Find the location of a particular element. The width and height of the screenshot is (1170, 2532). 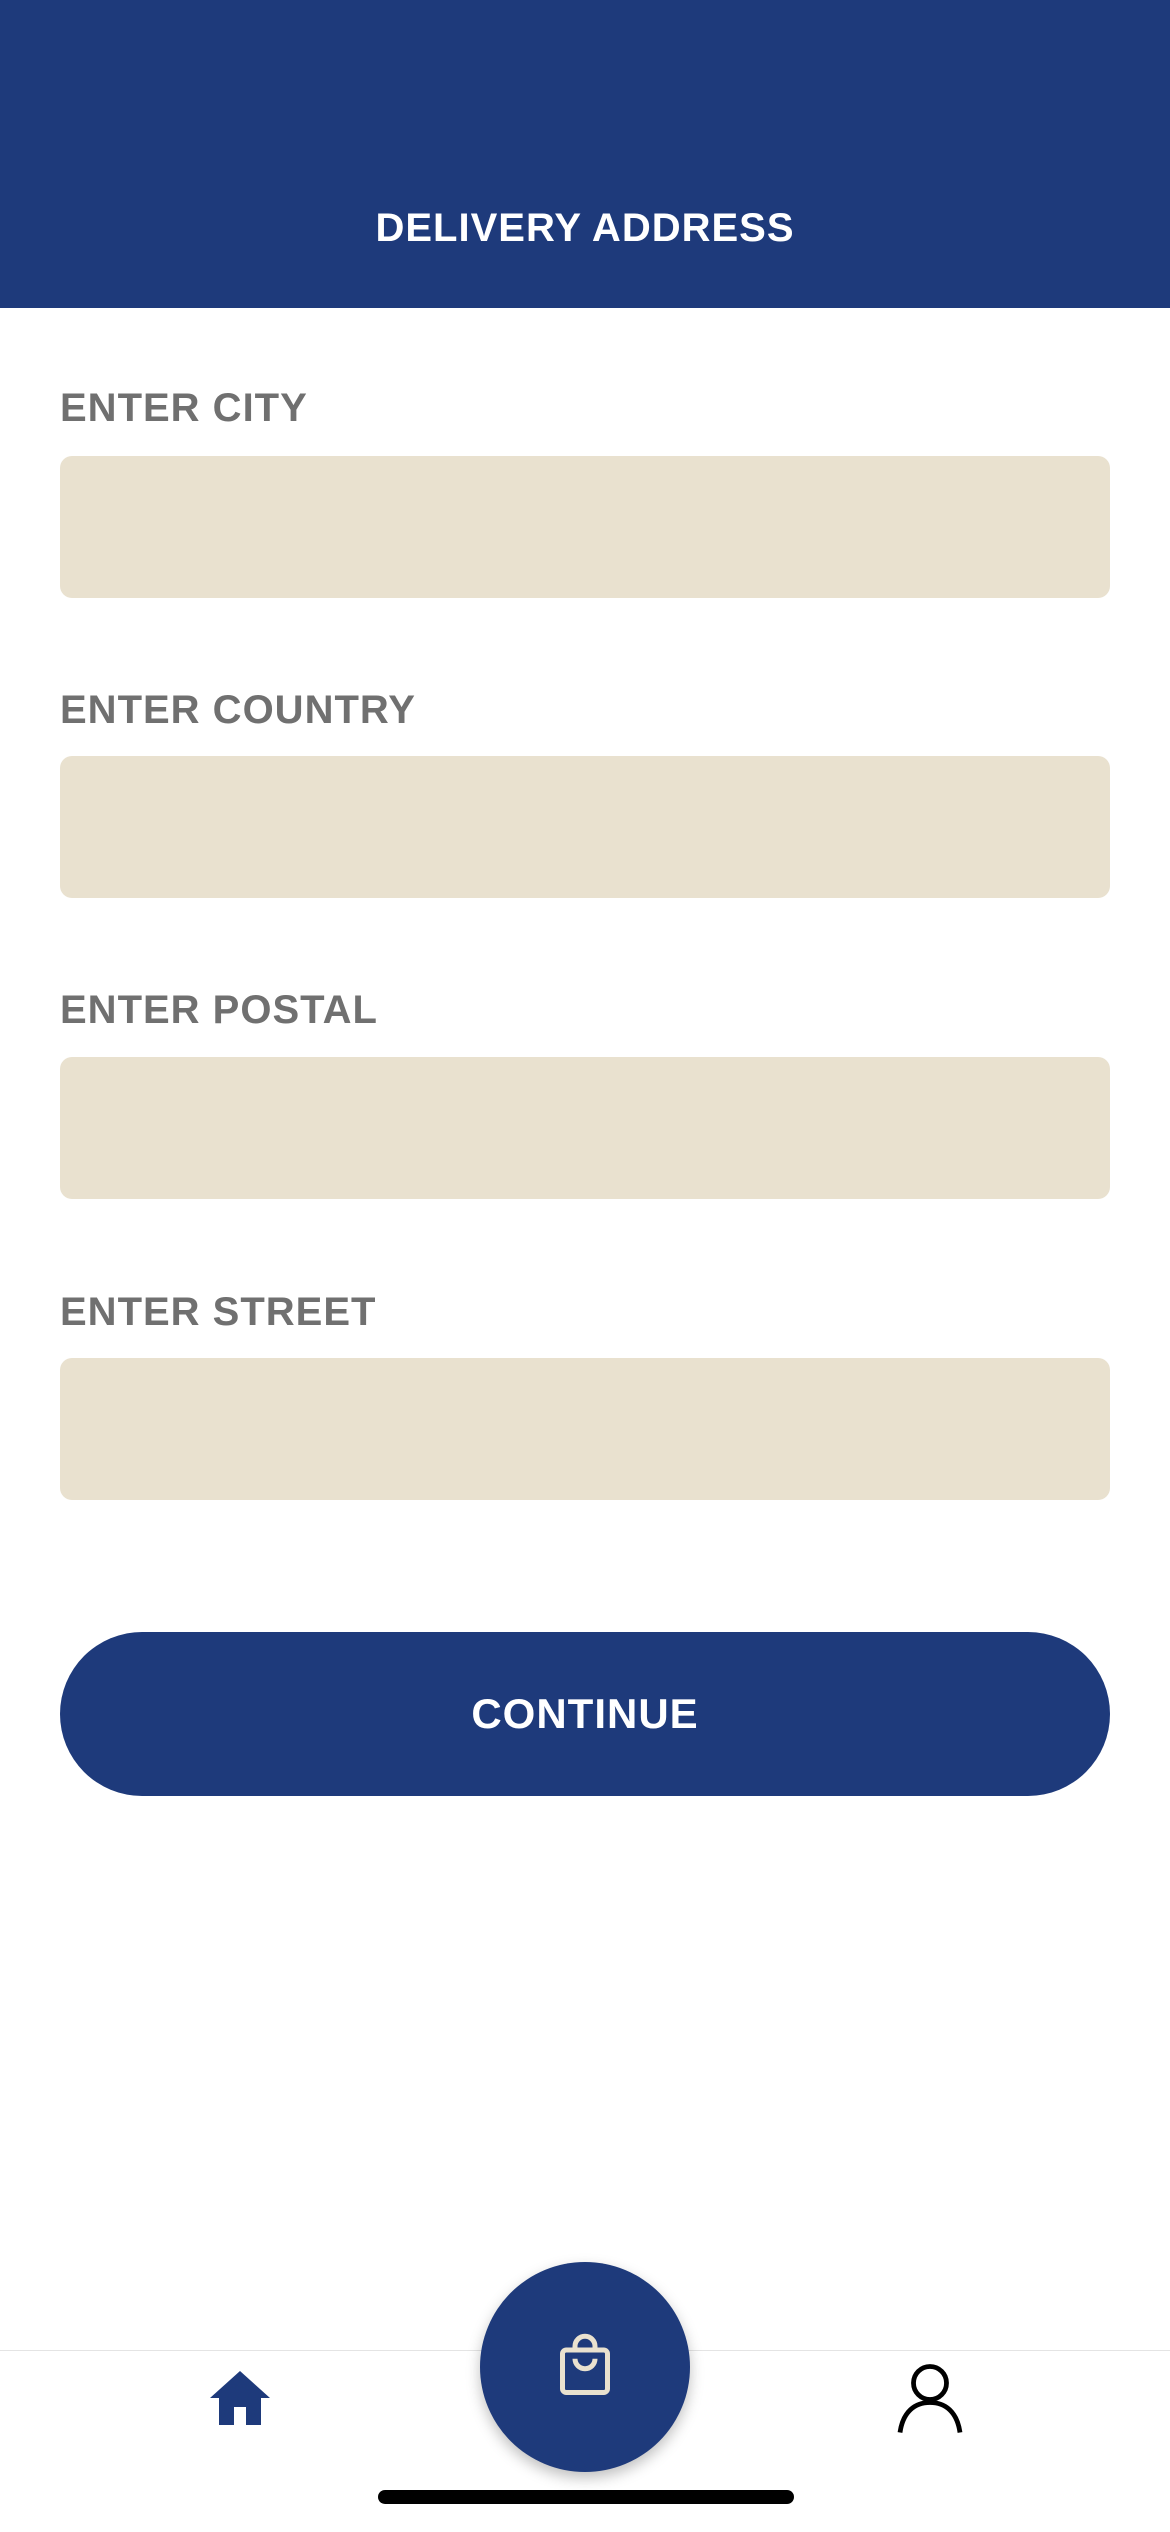

continue-button: CONTINUE is located at coordinates (585, 1714).